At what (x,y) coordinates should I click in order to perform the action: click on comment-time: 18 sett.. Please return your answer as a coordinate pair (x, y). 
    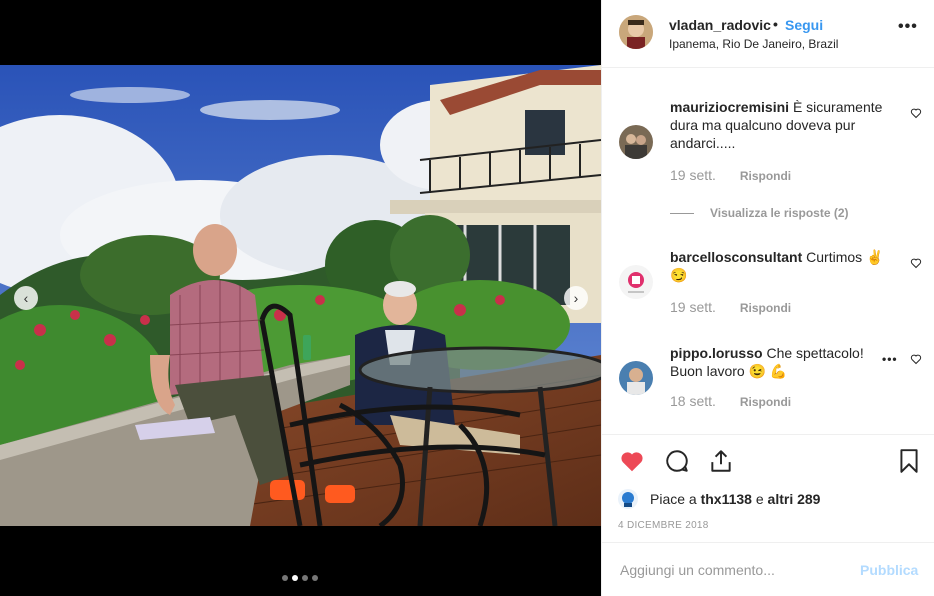
    Looking at the image, I should click on (693, 401).